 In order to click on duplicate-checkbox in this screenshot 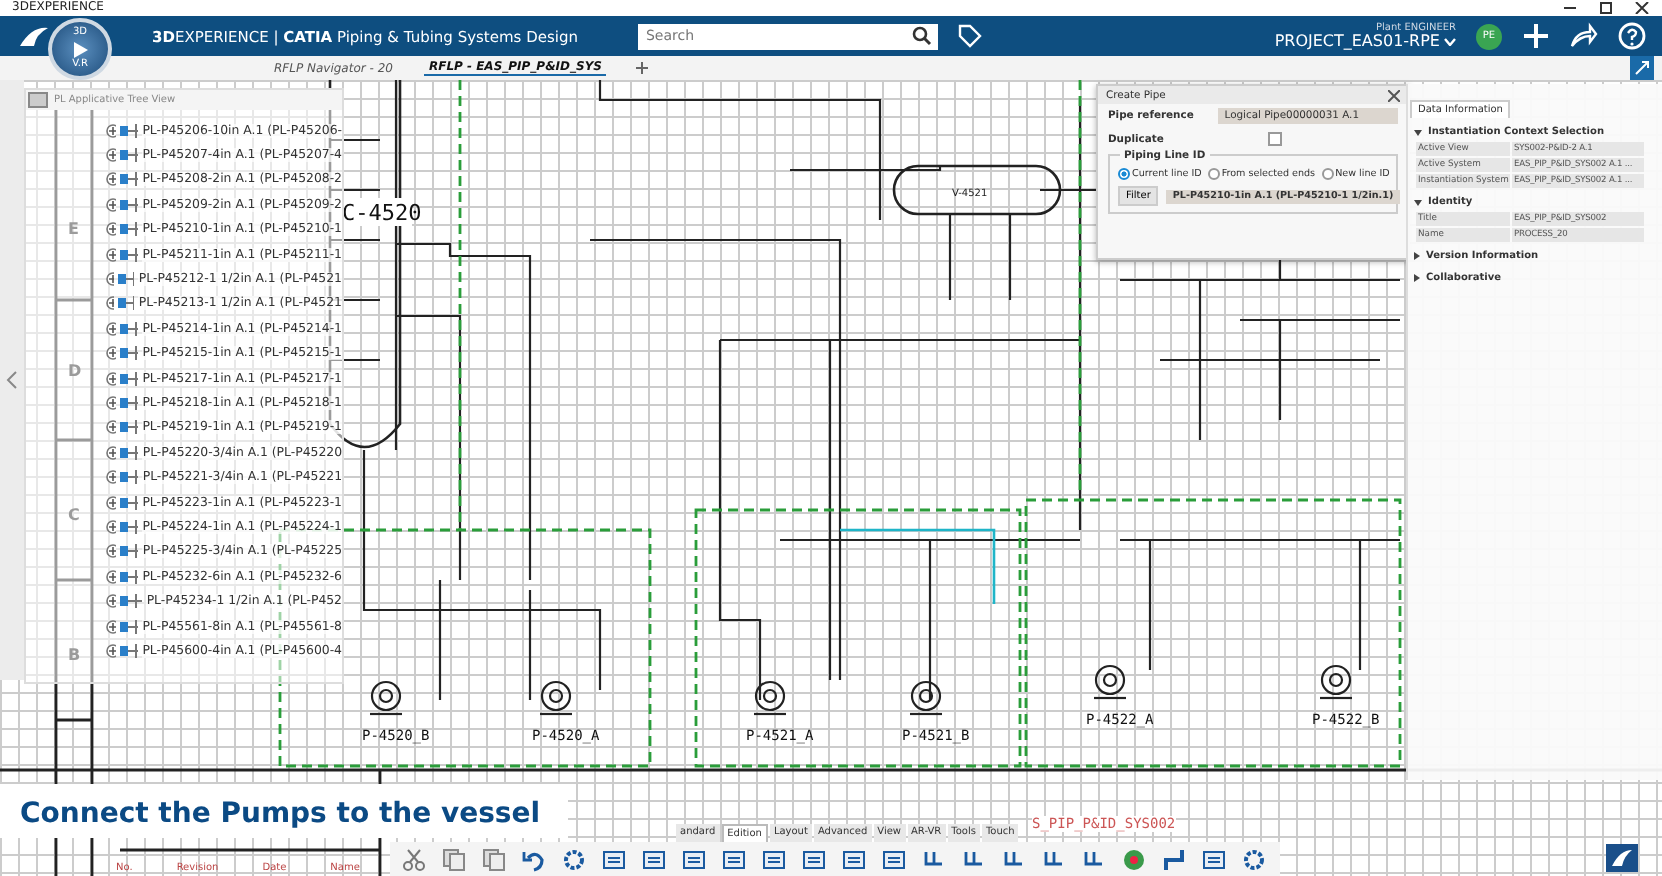, I will do `click(1275, 139)`.